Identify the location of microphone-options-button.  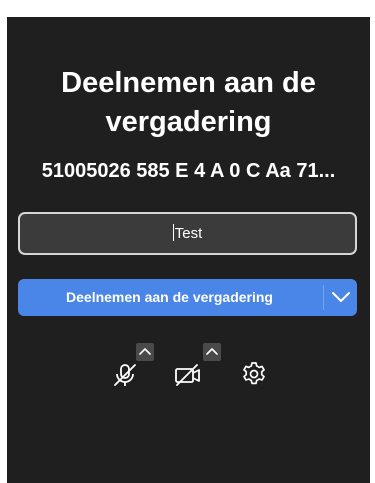
(145, 352).